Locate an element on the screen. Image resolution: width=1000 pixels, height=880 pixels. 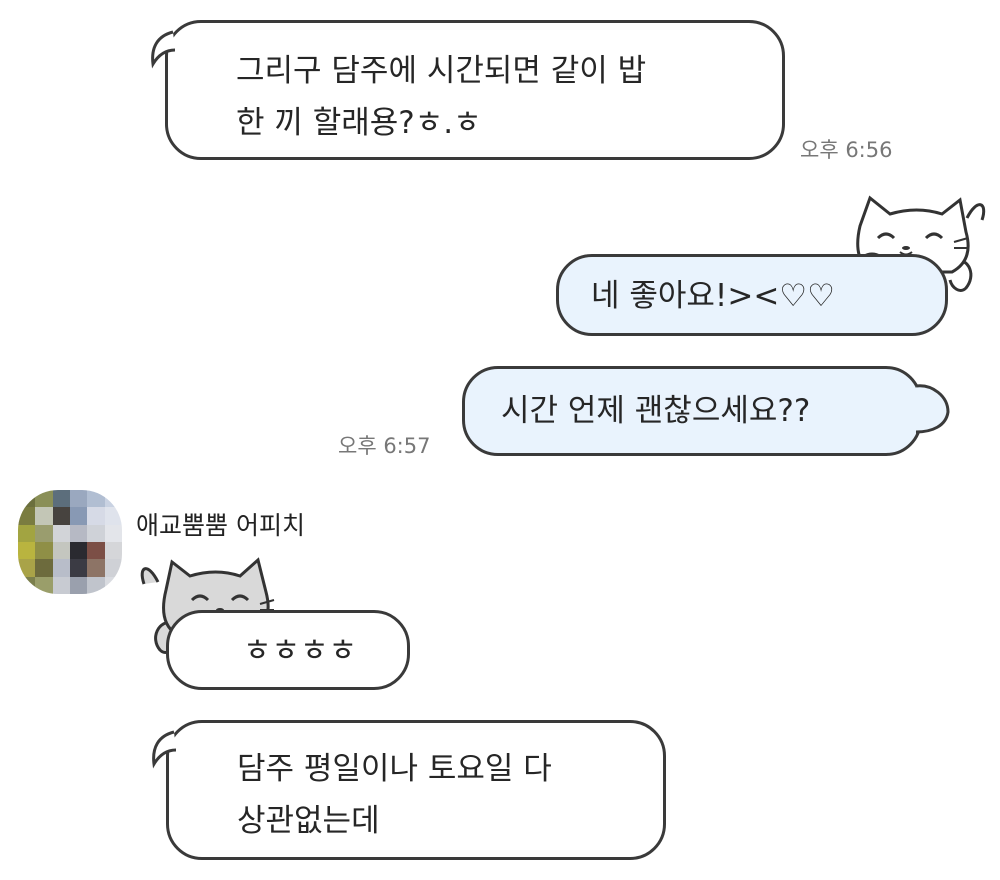
message-text: 시간 언제 괜찮으세요?? is located at coordinates (656, 411).